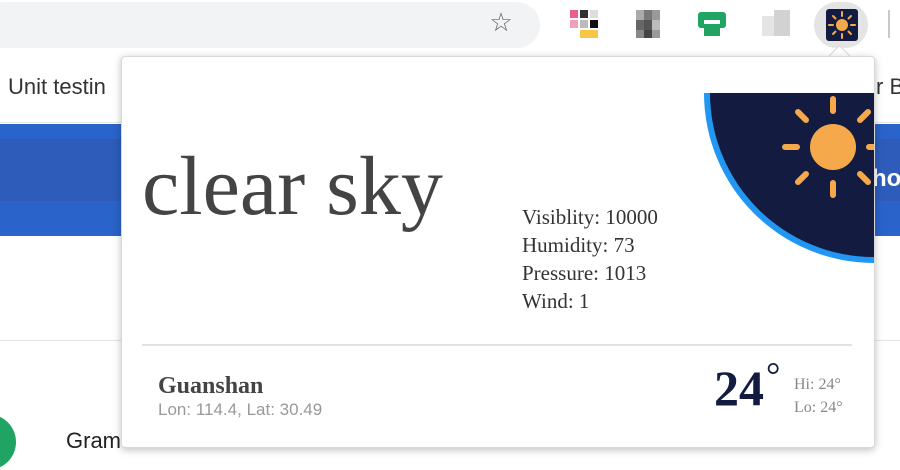  What do you see at coordinates (648, 24) in the screenshot?
I see `extension-grayscale-icon` at bounding box center [648, 24].